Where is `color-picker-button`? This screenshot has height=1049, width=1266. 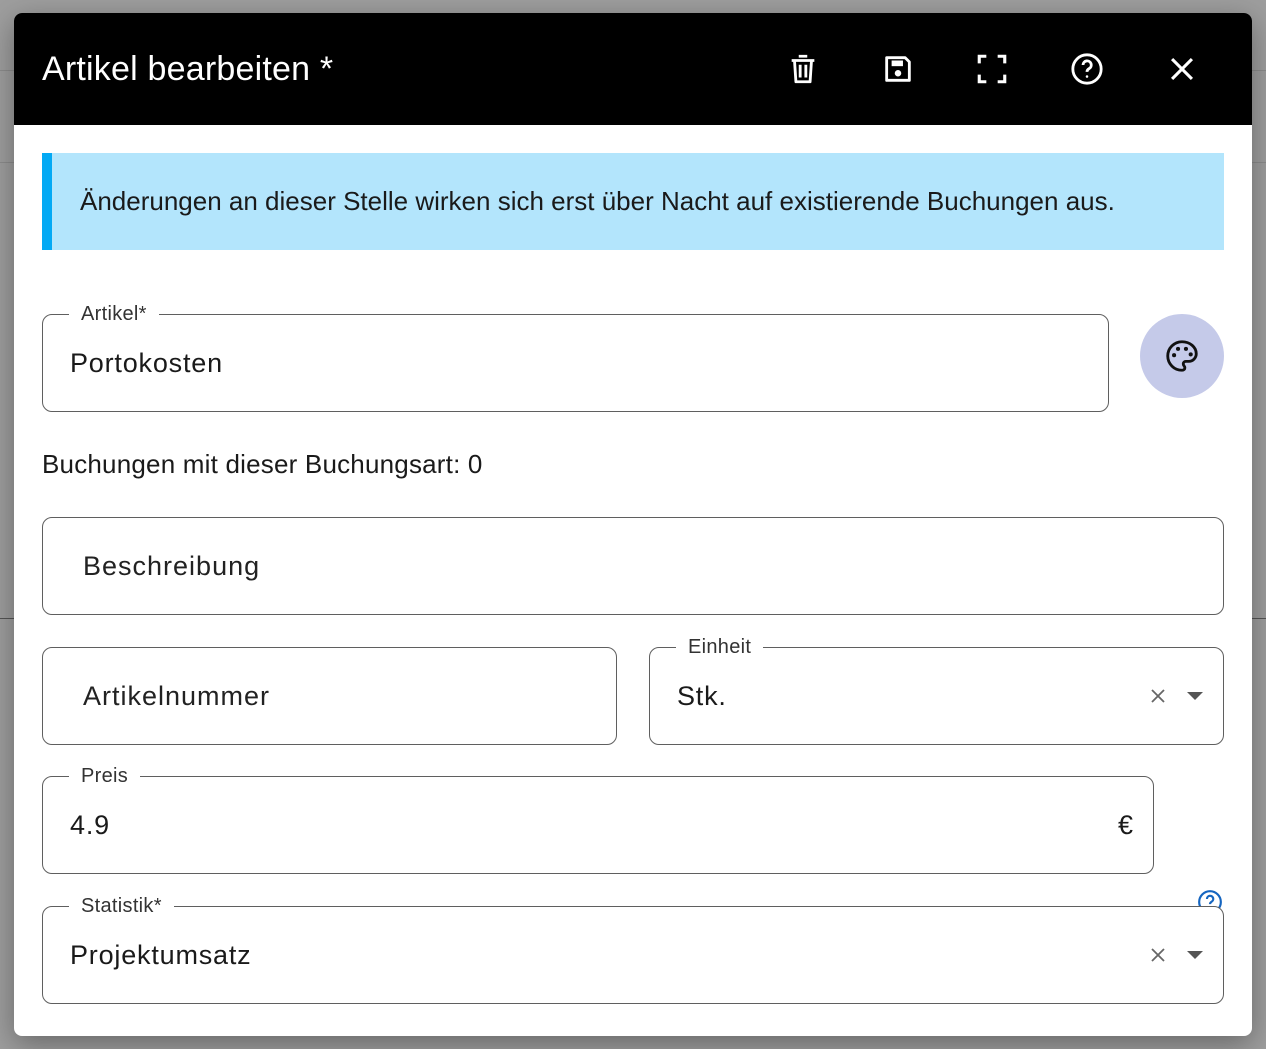 color-picker-button is located at coordinates (1182, 356).